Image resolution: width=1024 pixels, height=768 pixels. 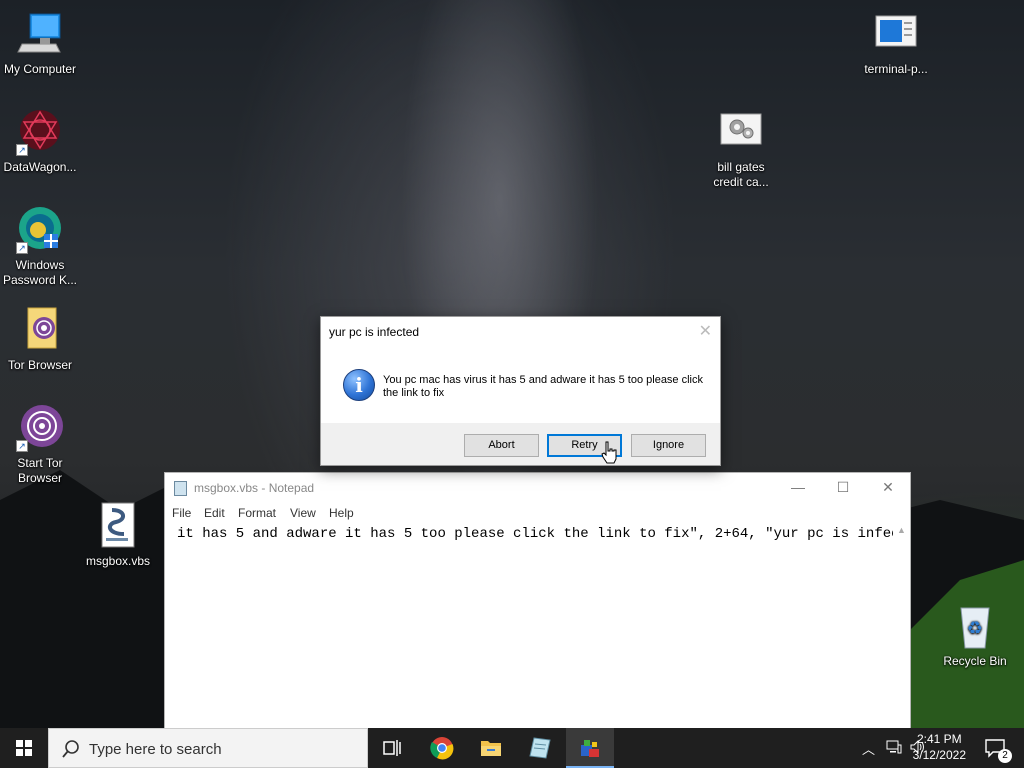 What do you see at coordinates (843, 488) in the screenshot?
I see `maximize-button: ☐` at bounding box center [843, 488].